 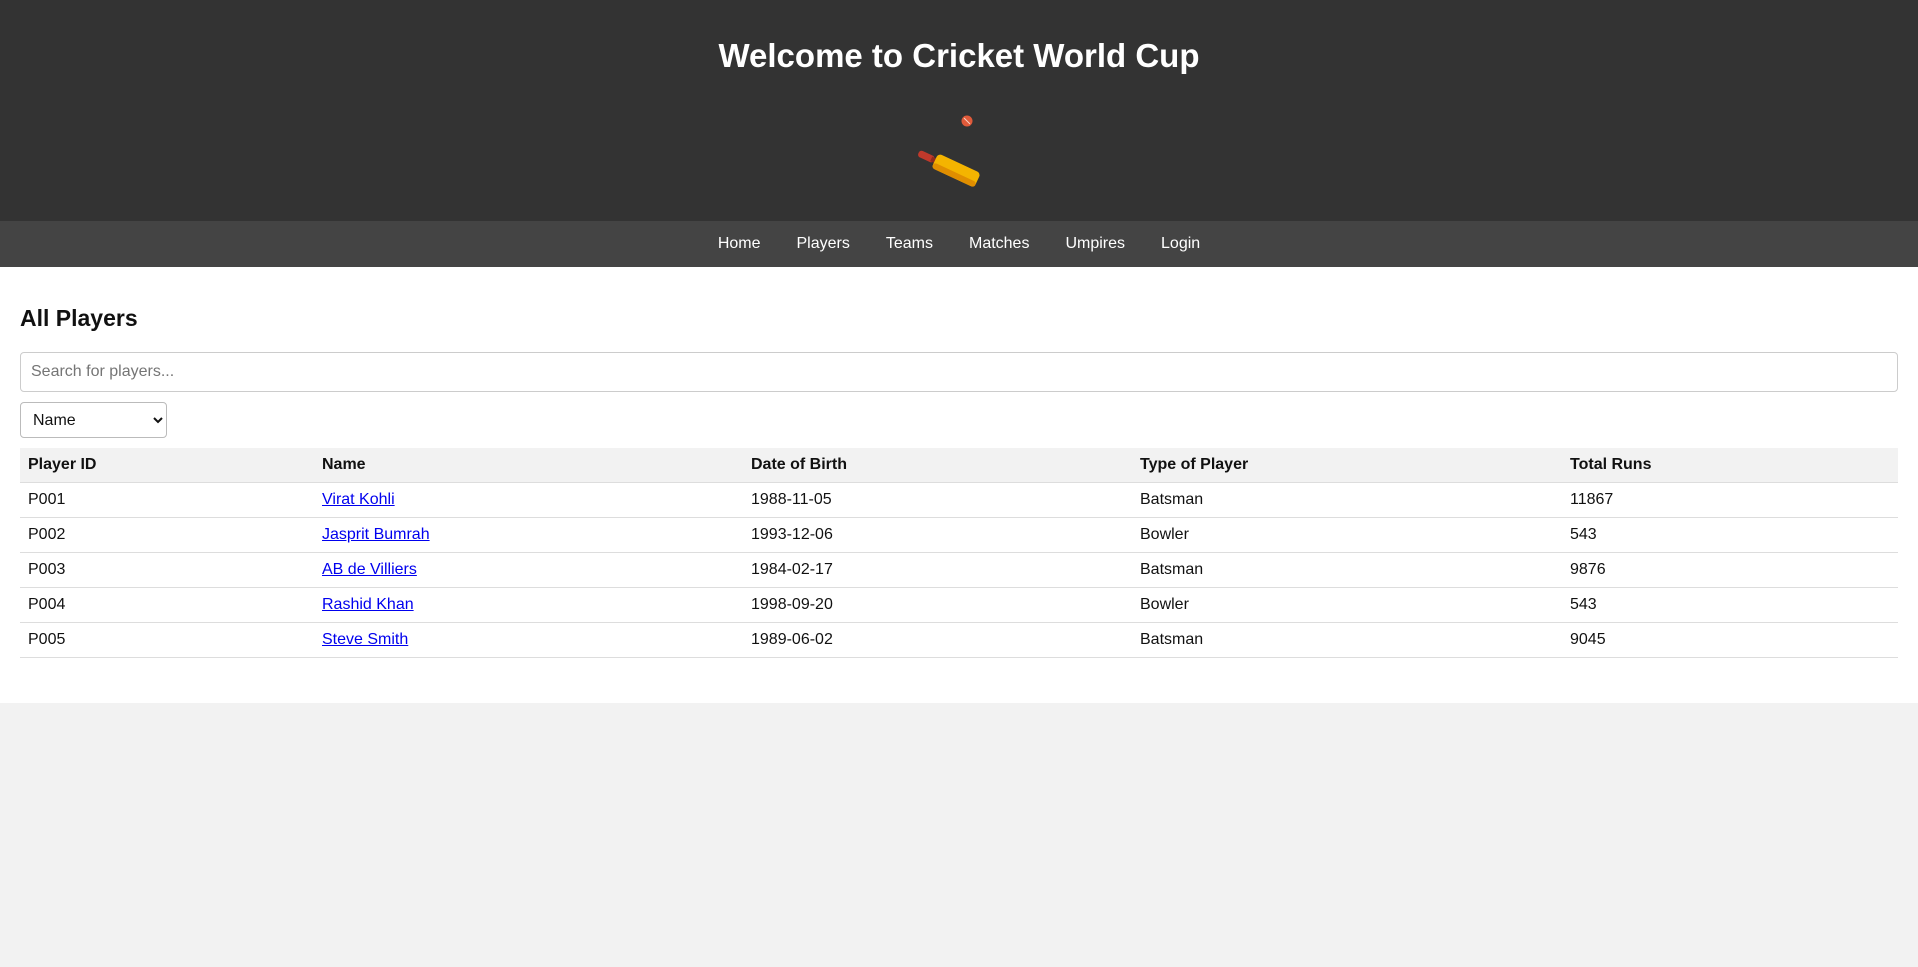 I want to click on player-name-link: Rashid Khan, so click(x=368, y=604).